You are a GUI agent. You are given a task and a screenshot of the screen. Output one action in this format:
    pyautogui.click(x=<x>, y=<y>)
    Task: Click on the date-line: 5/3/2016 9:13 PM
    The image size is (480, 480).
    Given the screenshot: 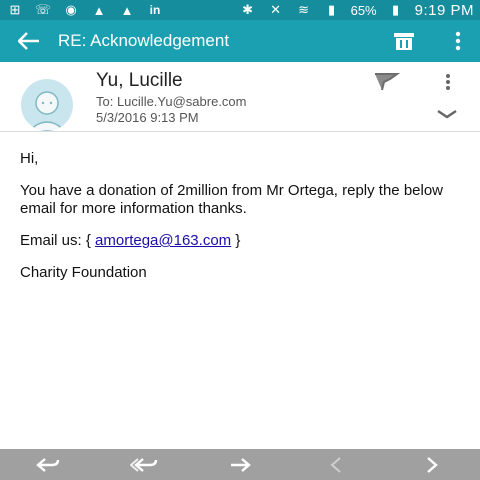 What is the action you would take?
    pyautogui.click(x=147, y=117)
    